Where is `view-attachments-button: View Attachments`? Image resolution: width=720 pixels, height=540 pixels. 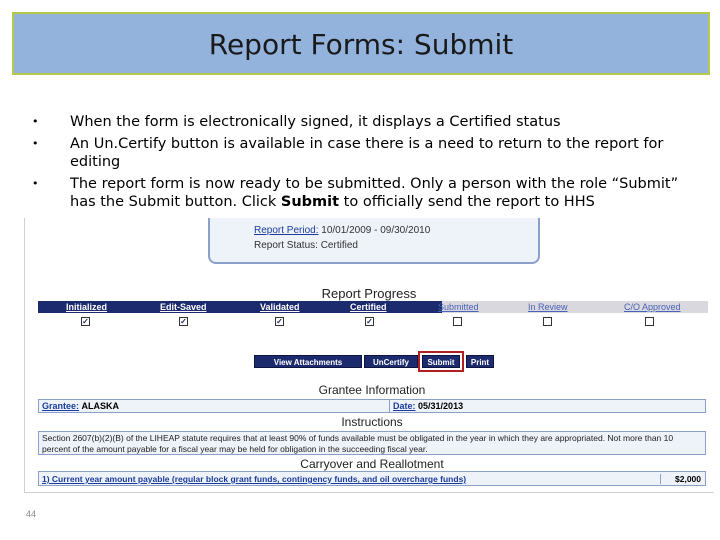 view-attachments-button: View Attachments is located at coordinates (308, 361).